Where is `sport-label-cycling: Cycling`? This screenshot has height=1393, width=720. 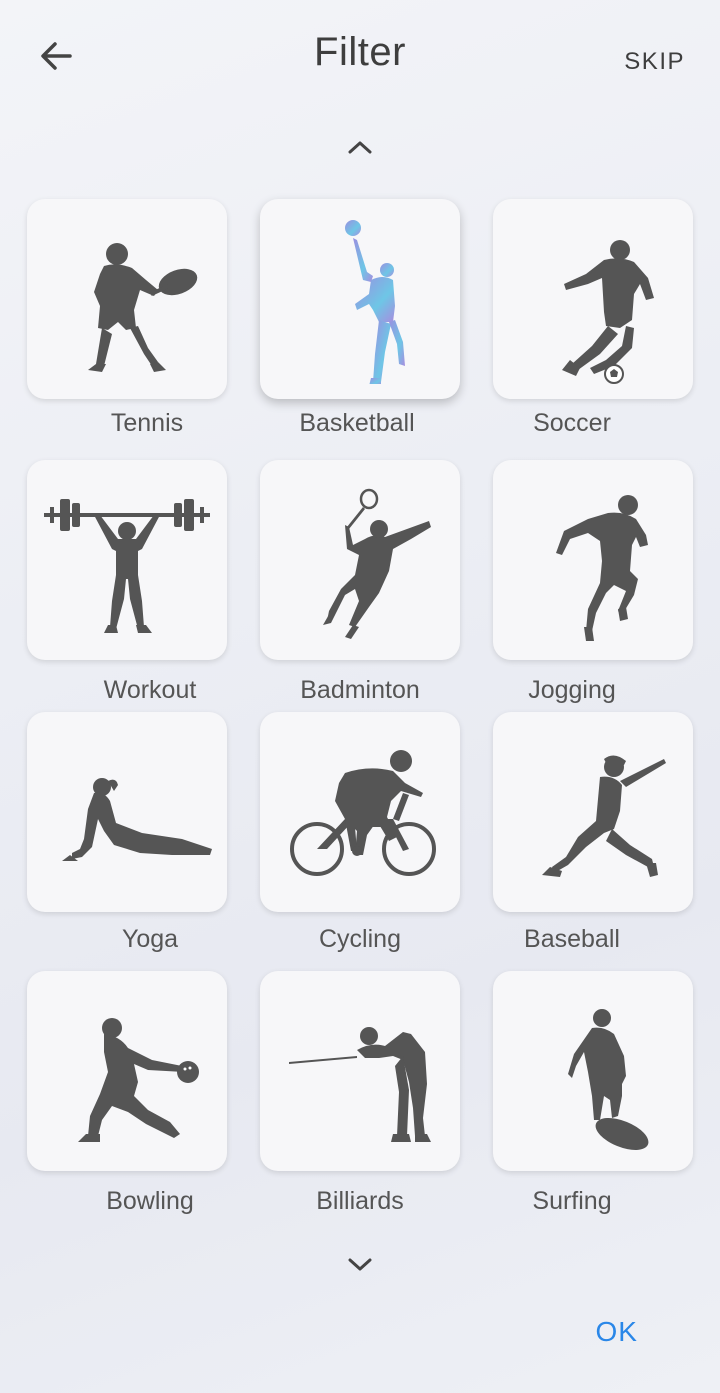 sport-label-cycling: Cycling is located at coordinates (360, 939).